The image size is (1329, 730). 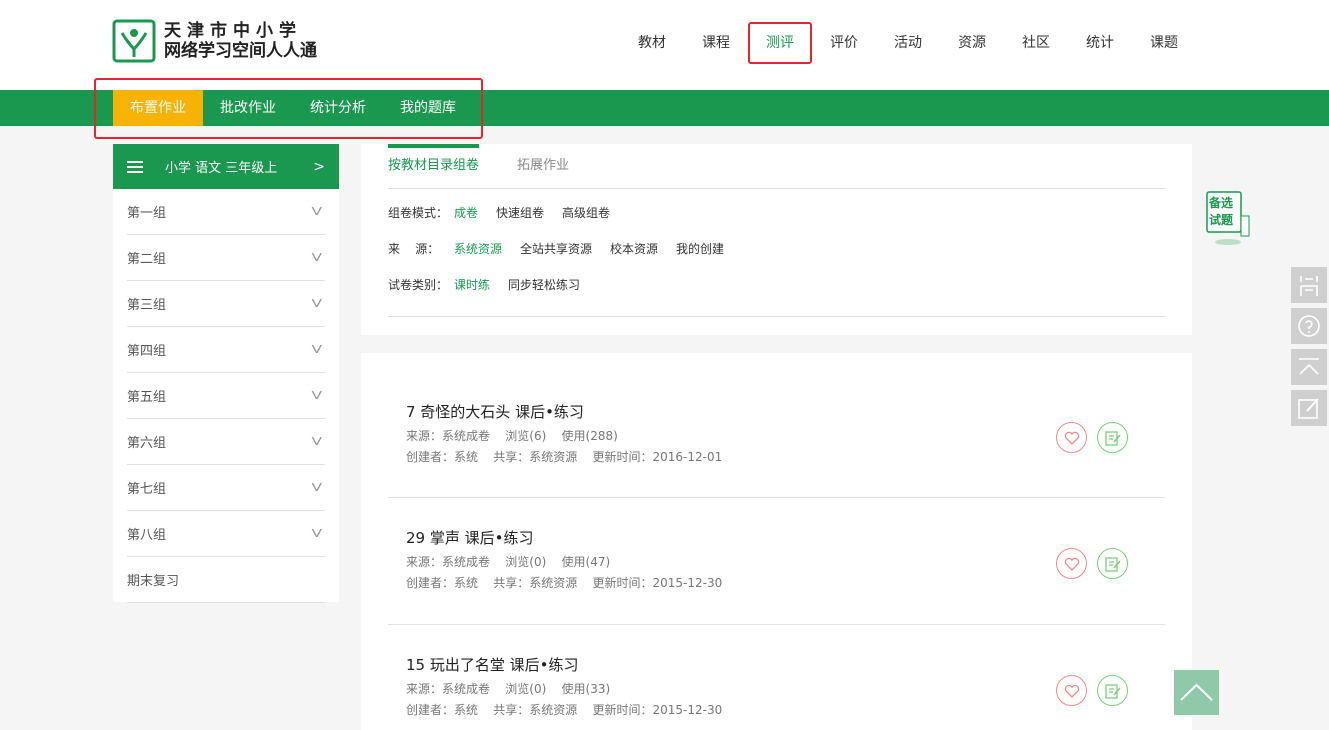 I want to click on to-top-icon, so click(x=1309, y=366).